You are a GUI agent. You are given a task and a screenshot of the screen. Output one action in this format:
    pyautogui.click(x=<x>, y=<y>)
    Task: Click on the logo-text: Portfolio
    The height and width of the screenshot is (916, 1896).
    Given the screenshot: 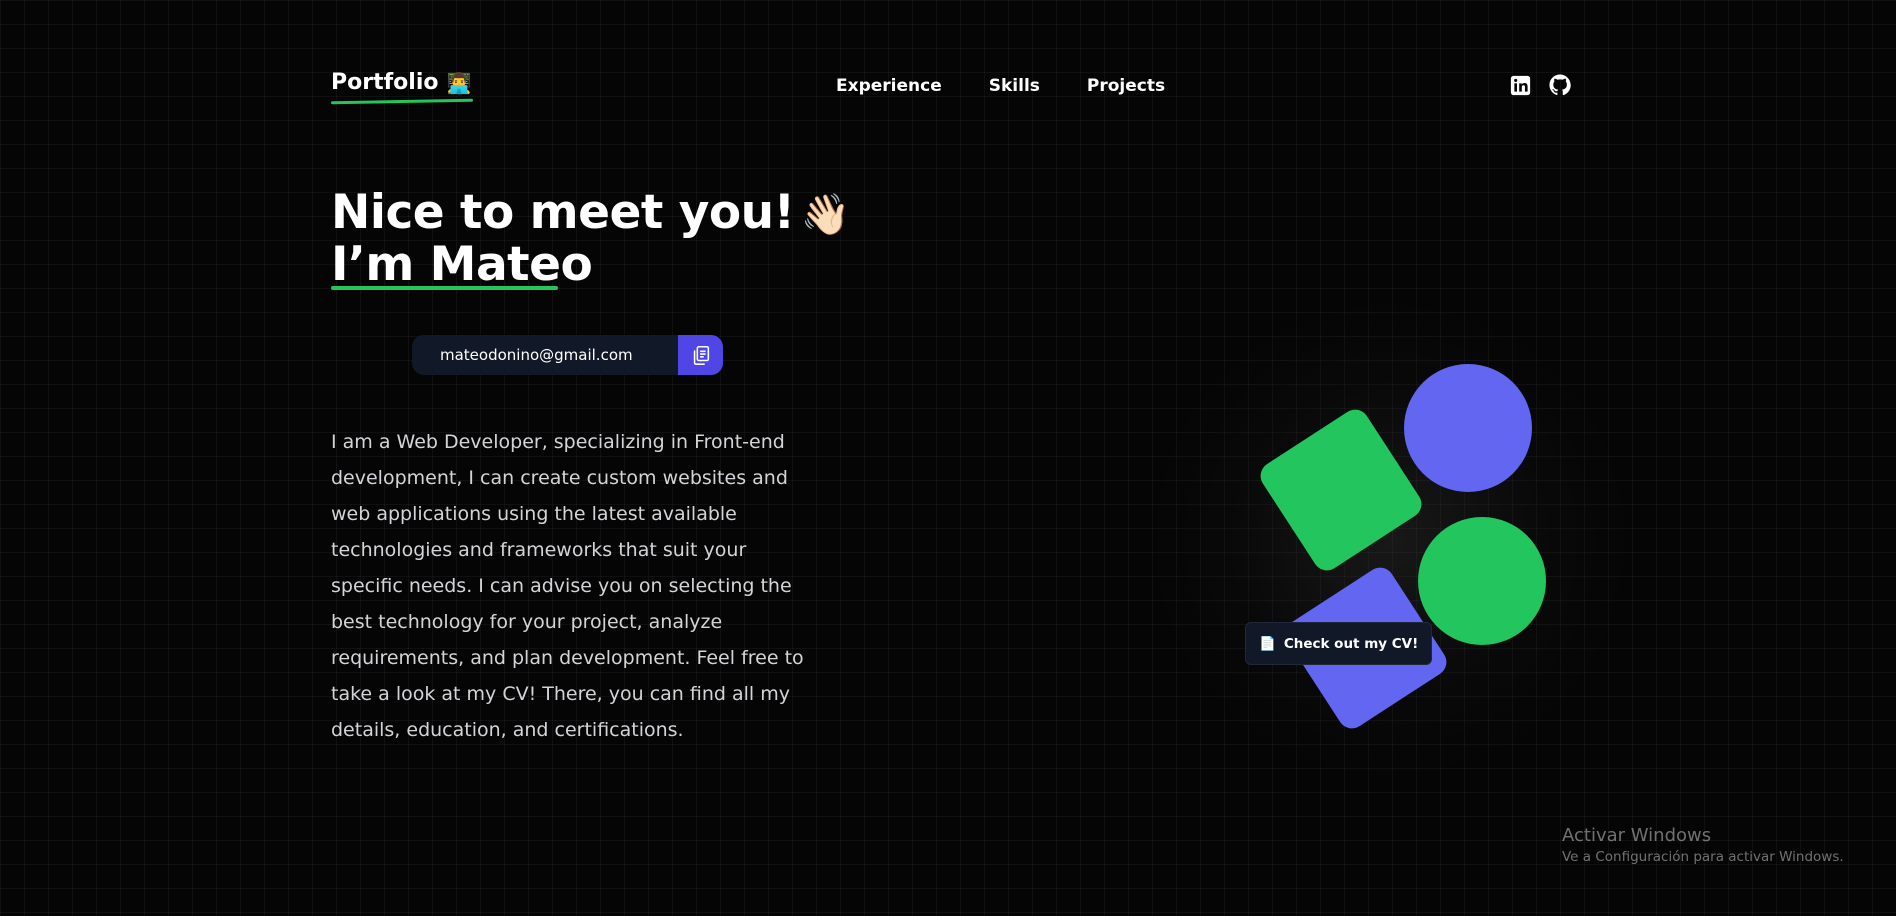 What is the action you would take?
    pyautogui.click(x=385, y=82)
    